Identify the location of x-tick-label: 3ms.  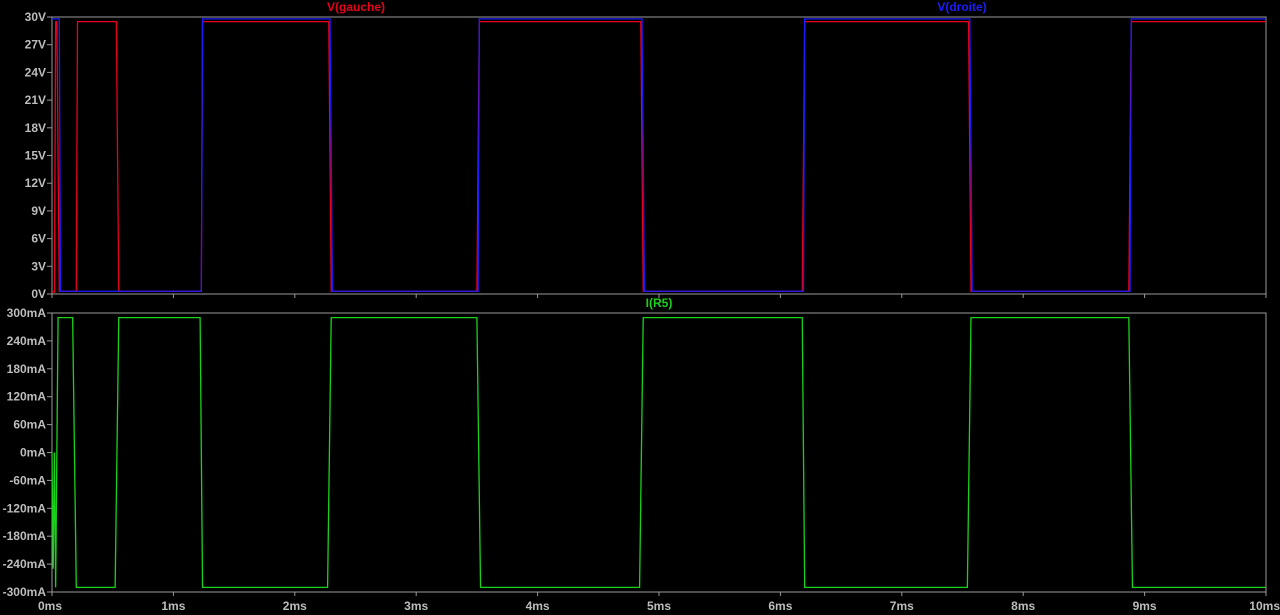
(416, 606).